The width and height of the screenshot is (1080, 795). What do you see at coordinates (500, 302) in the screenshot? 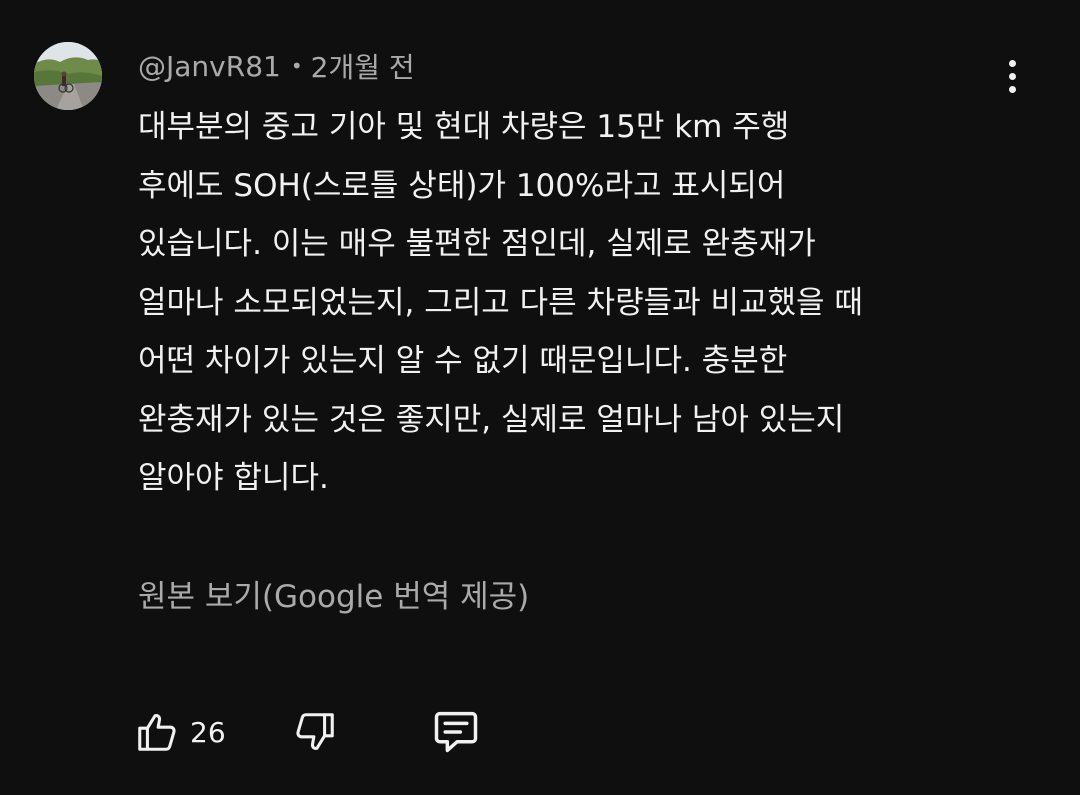
I see `comment-text-line: 얼마나 소모되었는지, 그리고 다른 차량들과 비교했을 때` at bounding box center [500, 302].